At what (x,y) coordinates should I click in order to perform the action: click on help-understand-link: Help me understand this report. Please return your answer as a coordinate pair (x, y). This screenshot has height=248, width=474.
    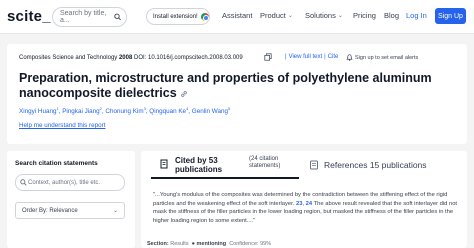
    Looking at the image, I should click on (62, 125).